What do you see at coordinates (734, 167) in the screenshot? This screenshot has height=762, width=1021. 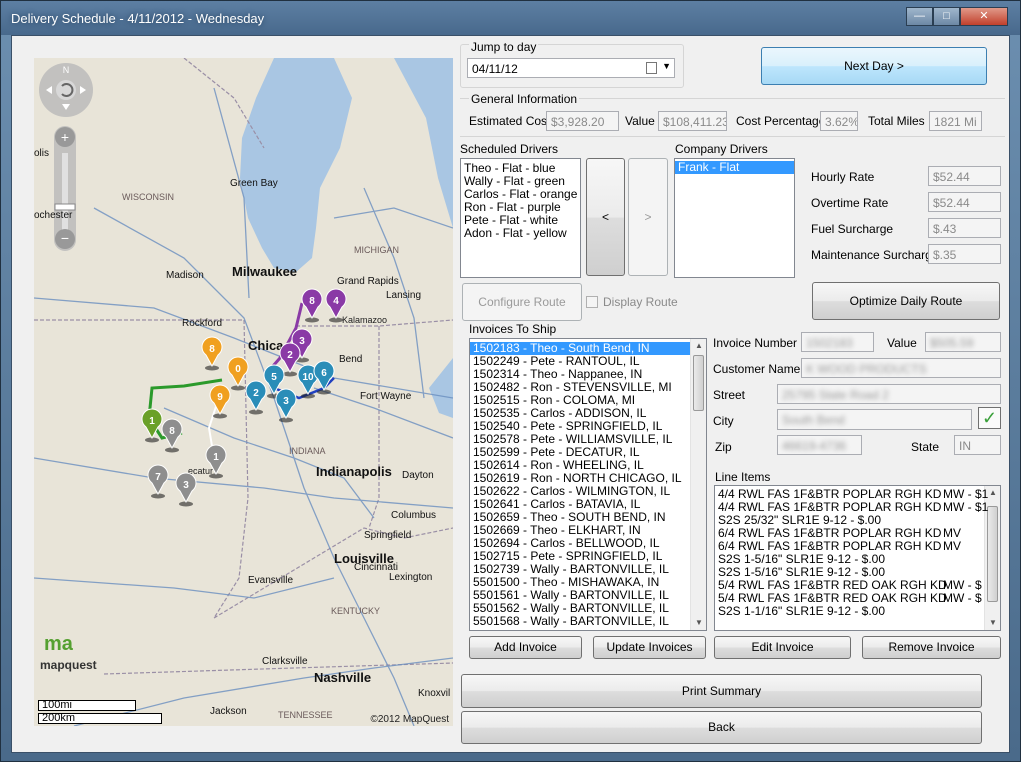 I see `company-driver-item: Frank - Flat` at bounding box center [734, 167].